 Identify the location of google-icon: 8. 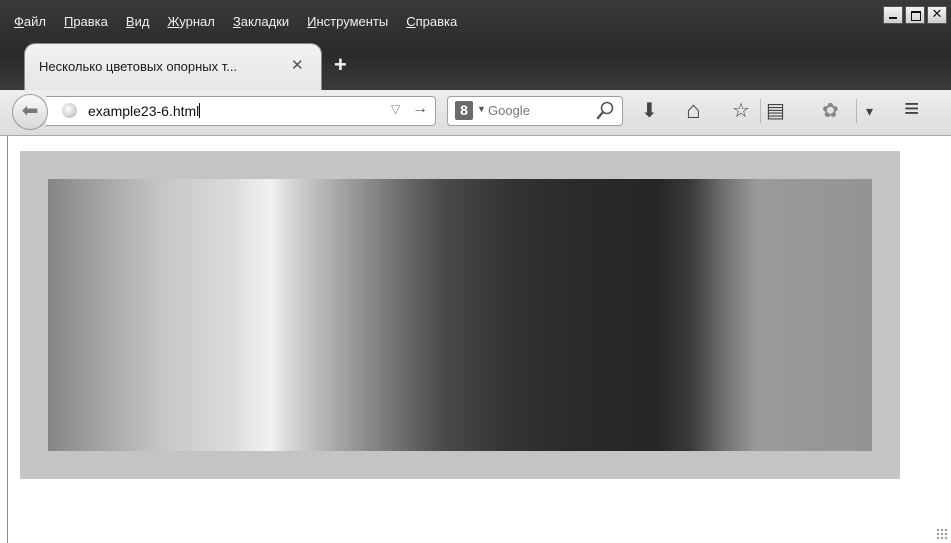
(464, 110).